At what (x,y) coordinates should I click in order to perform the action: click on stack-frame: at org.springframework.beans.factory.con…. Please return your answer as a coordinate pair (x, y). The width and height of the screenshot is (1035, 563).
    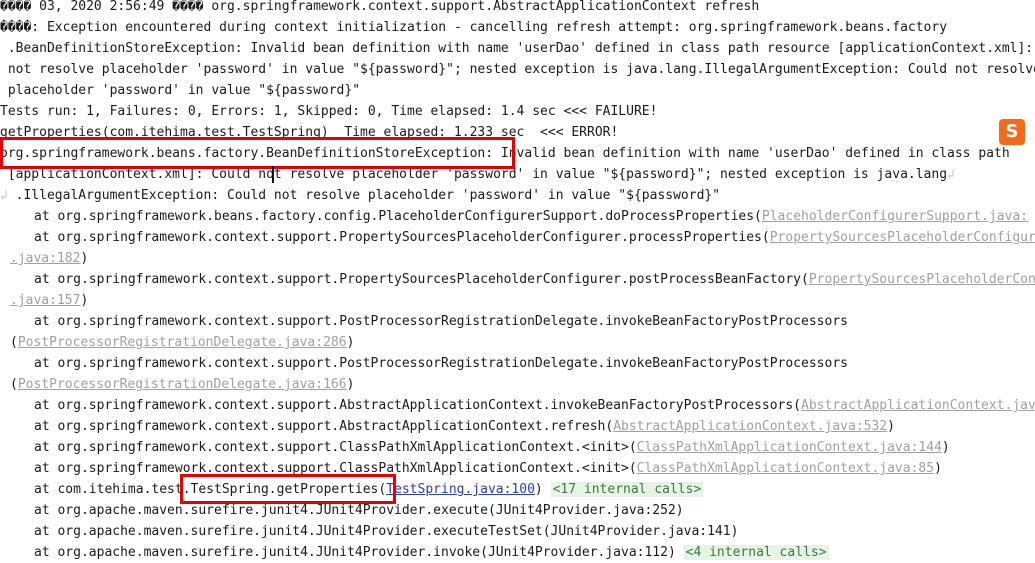
    Looking at the image, I should click on (517, 216).